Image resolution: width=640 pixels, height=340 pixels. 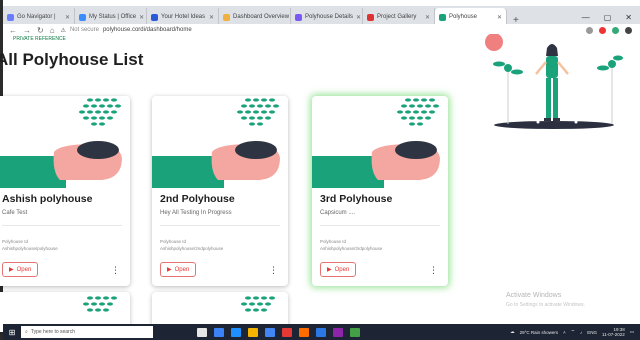 What do you see at coordinates (270, 332) in the screenshot?
I see `chrome-icon` at bounding box center [270, 332].